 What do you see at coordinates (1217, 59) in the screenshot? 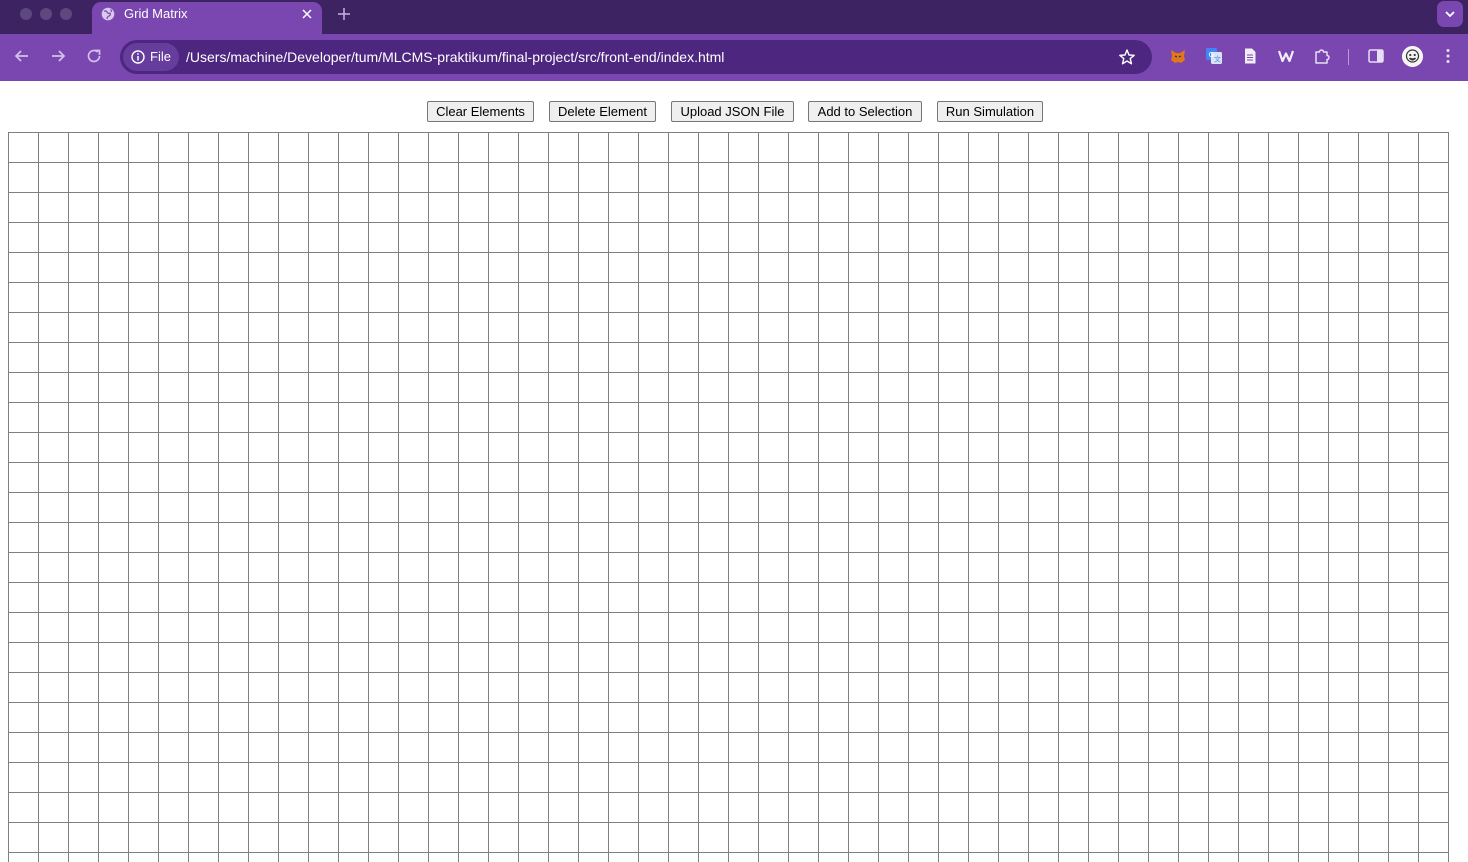
I see `svg-text: 文` at bounding box center [1217, 59].